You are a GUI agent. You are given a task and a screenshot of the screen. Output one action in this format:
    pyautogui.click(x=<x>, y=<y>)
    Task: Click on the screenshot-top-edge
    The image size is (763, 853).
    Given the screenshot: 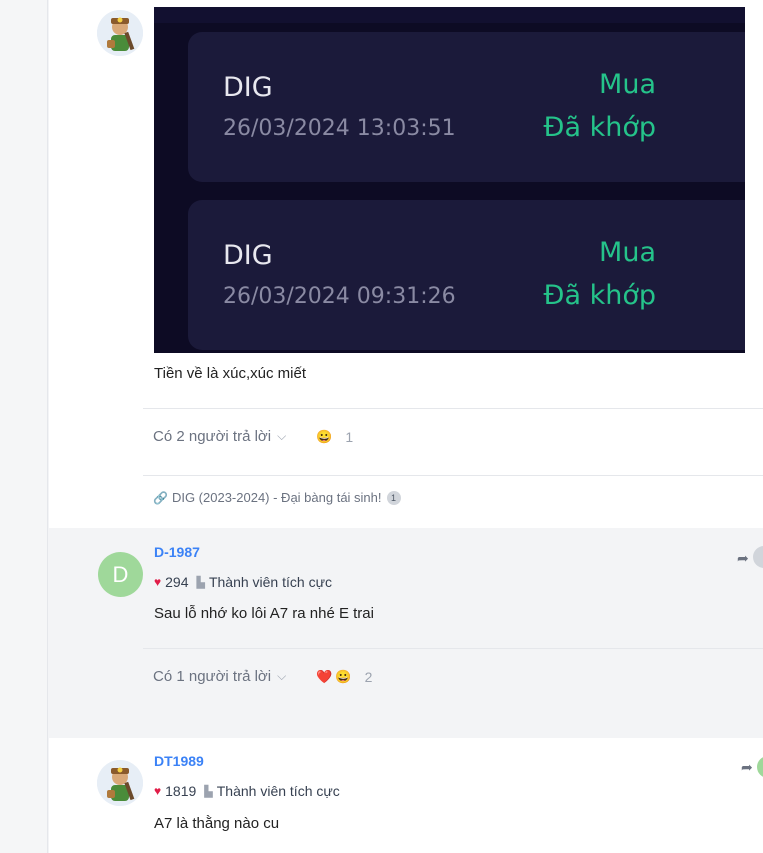 What is the action you would take?
    pyautogui.click(x=449, y=15)
    